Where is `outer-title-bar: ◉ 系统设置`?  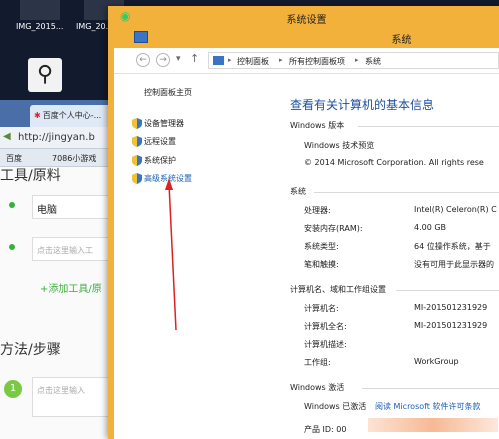
outer-title-bar: ◉ 系统设置 is located at coordinates (306, 17).